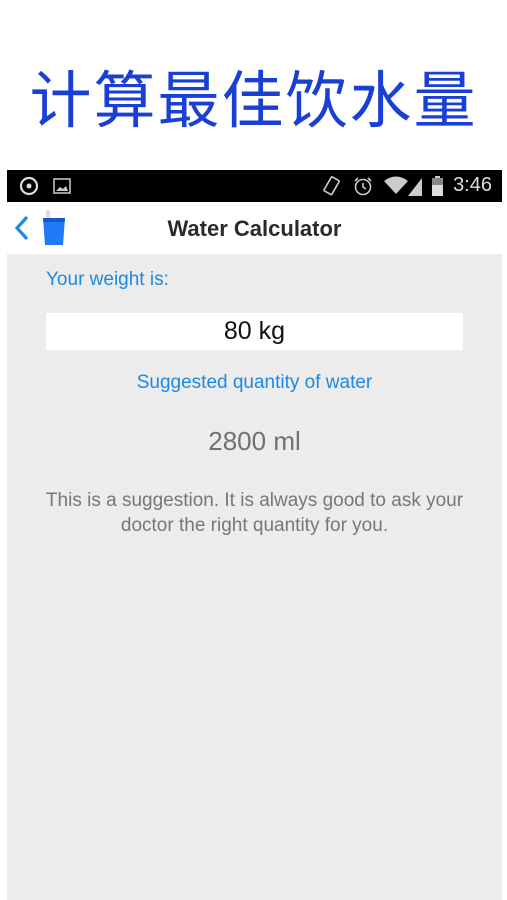  I want to click on app-bar: Water Calculator, so click(254, 228).